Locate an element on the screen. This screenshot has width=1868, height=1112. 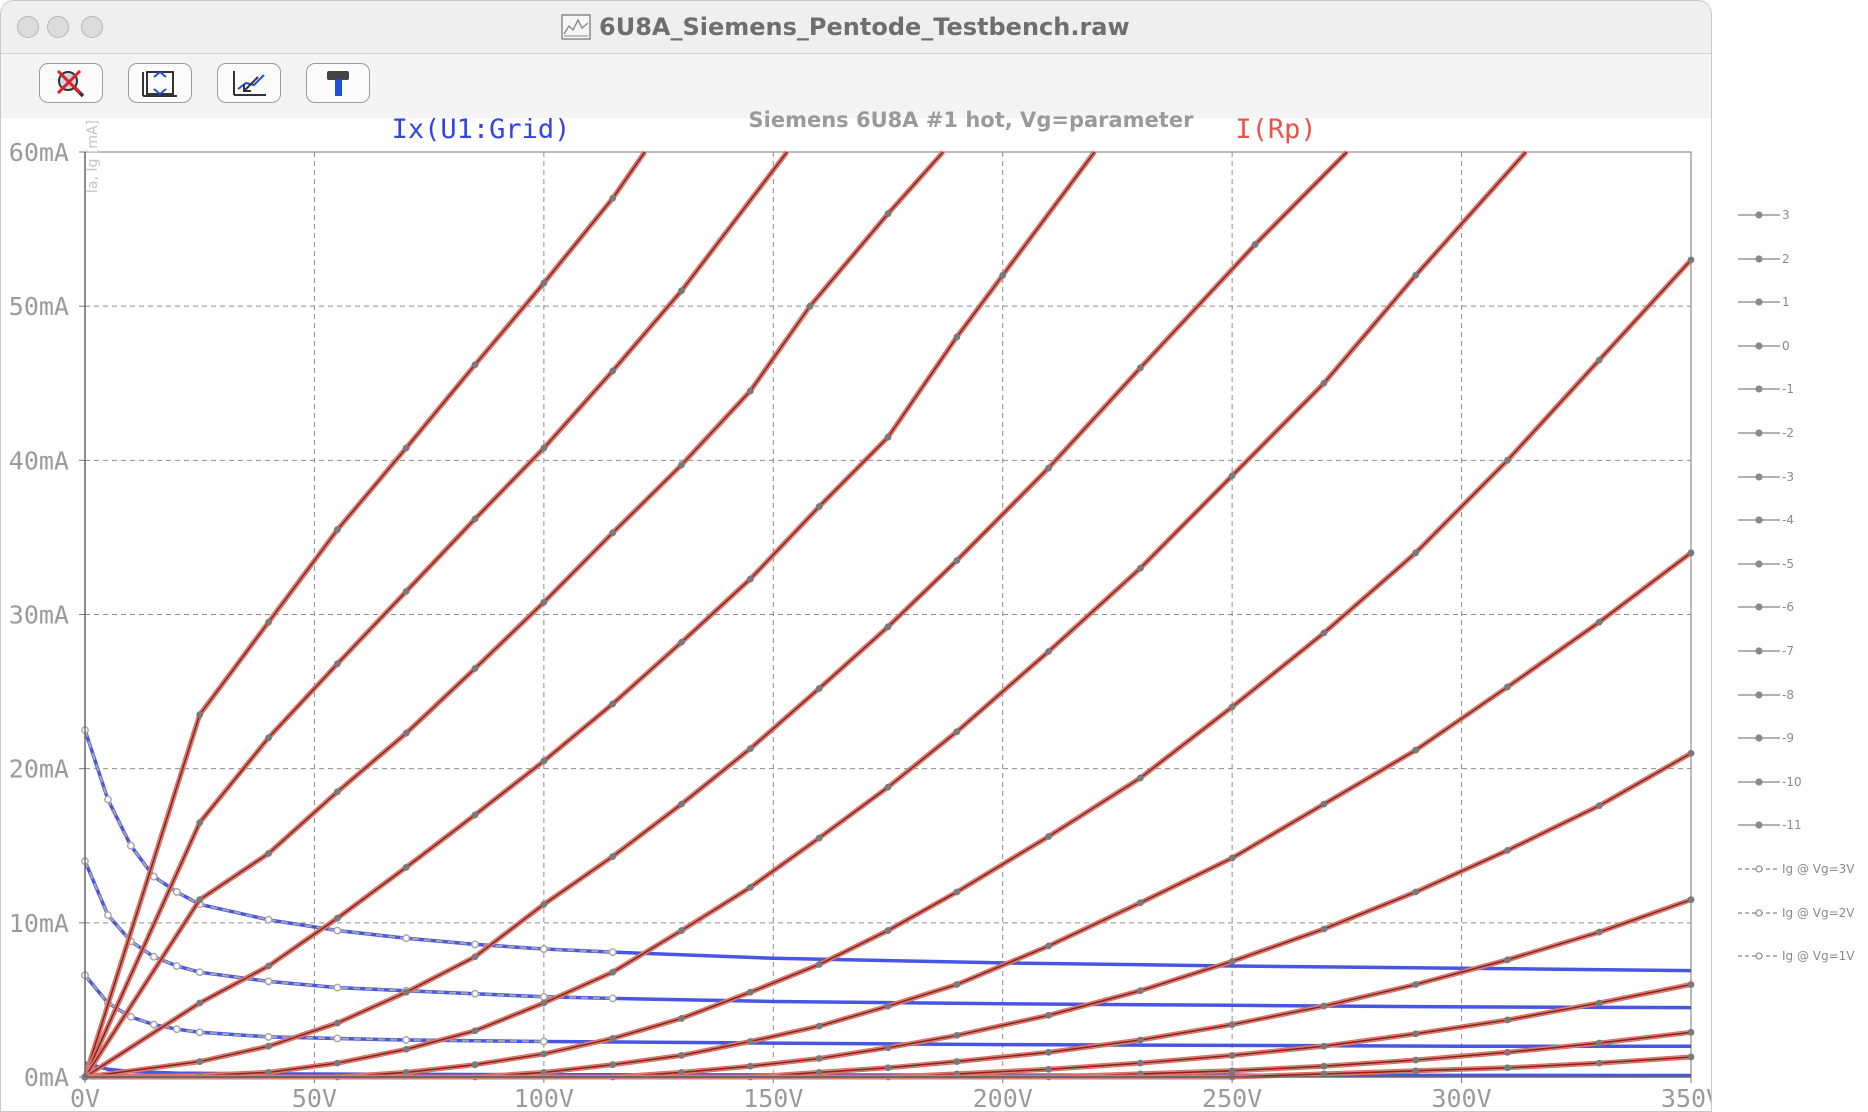
legend-item: -5 is located at coordinates (1766, 564).